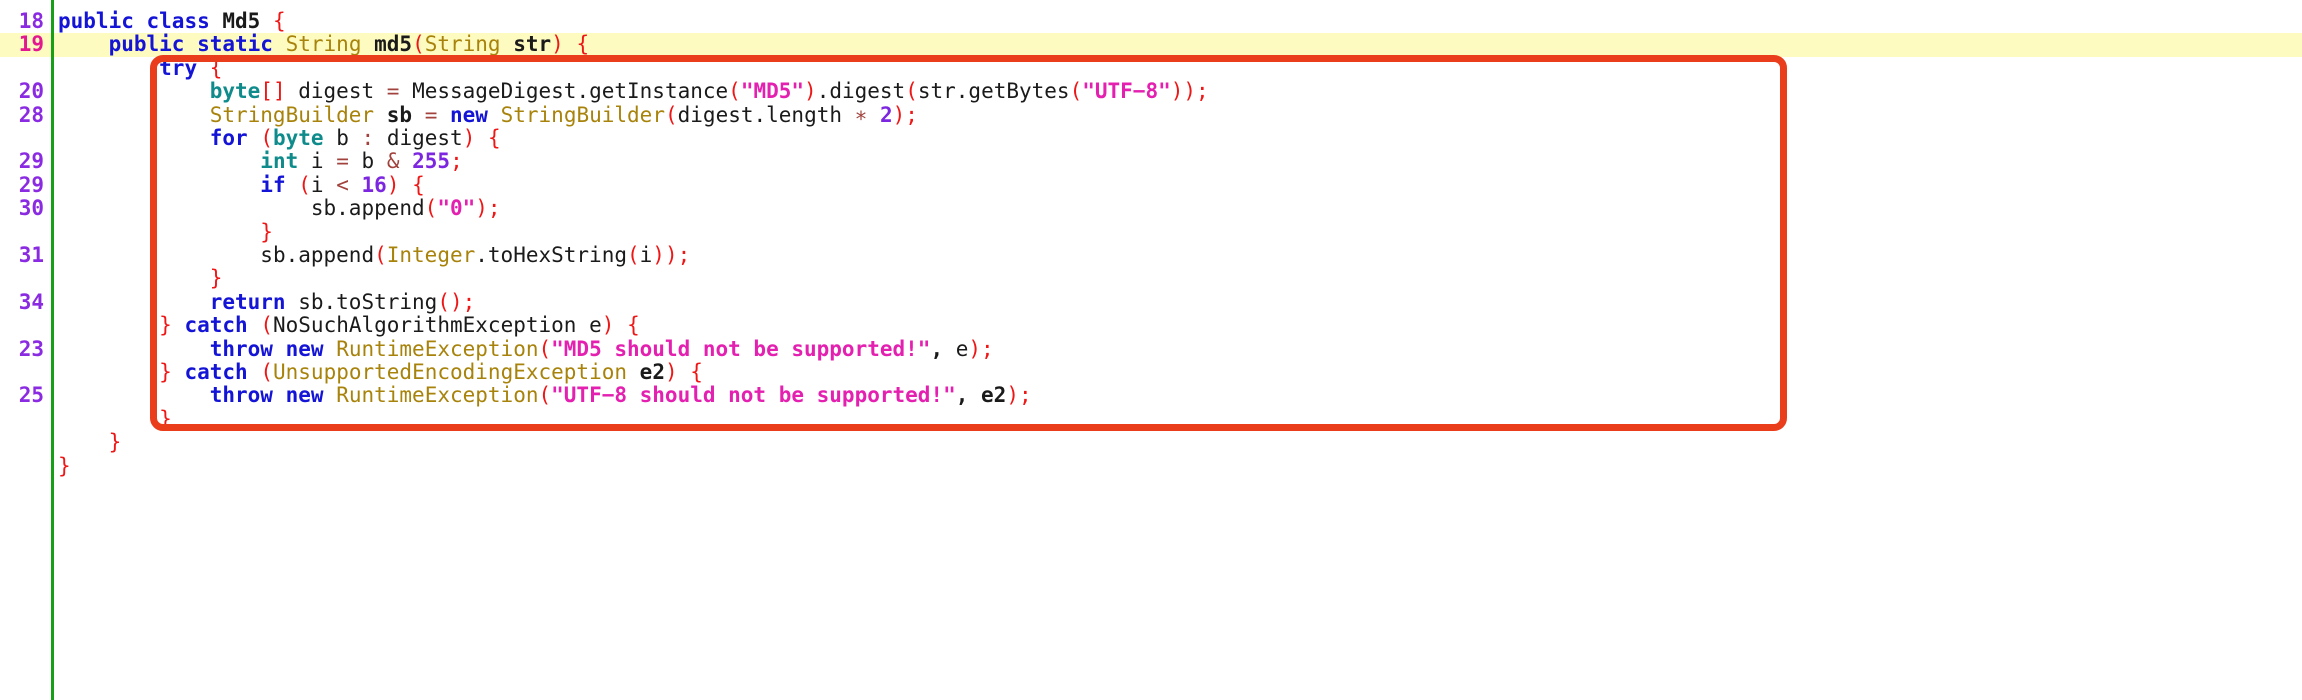 Image resolution: width=2302 pixels, height=700 pixels. I want to click on token-idb: str, so click(532, 44).